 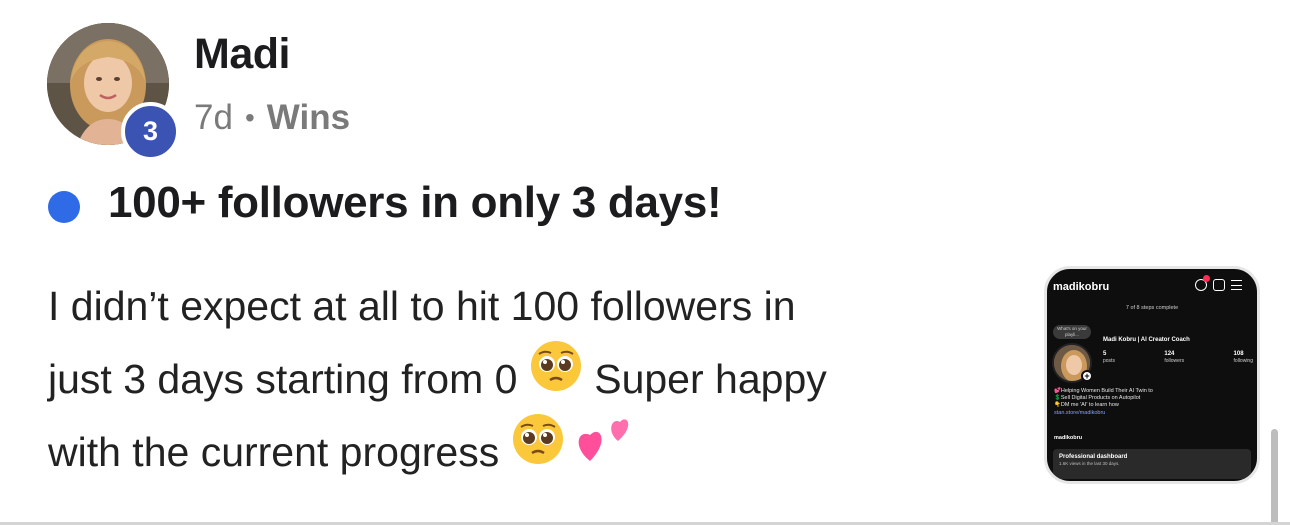 What do you see at coordinates (1152, 308) in the screenshot?
I see `thumb-steps: 7 of 8 steps complete` at bounding box center [1152, 308].